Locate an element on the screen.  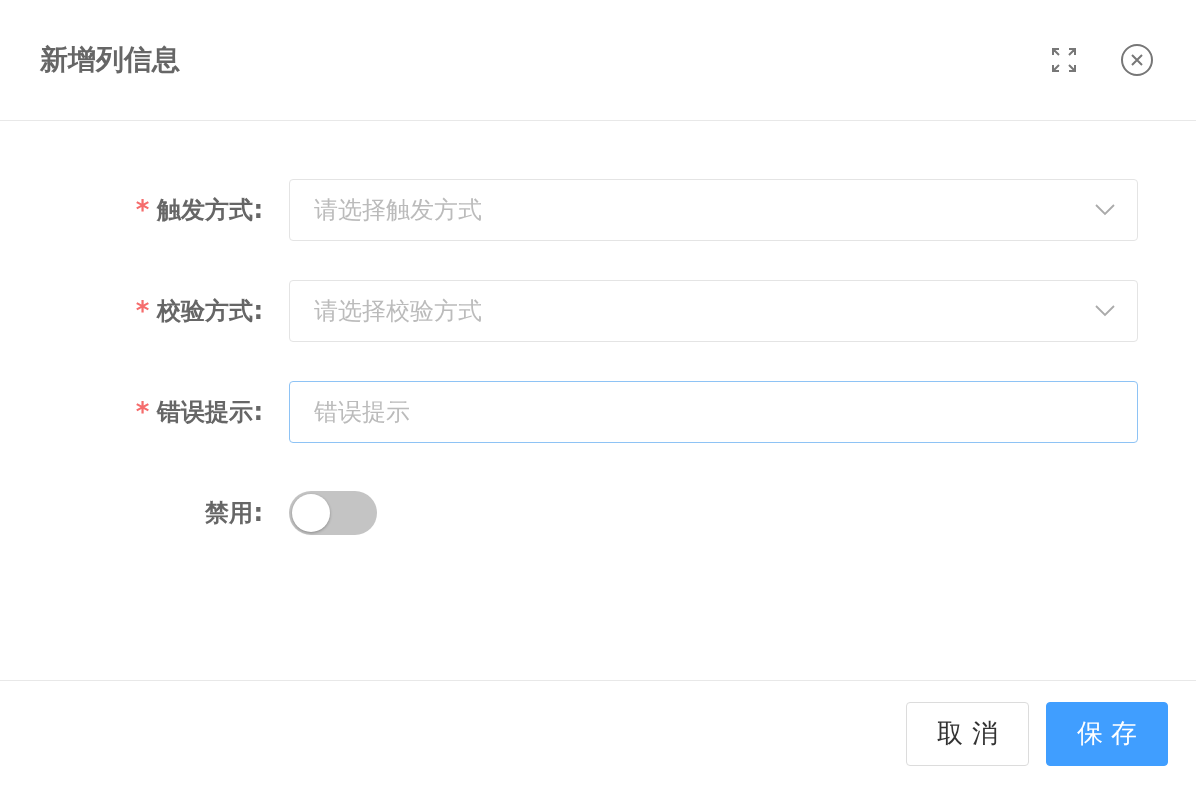
input-field: 错误提示 is located at coordinates (713, 412).